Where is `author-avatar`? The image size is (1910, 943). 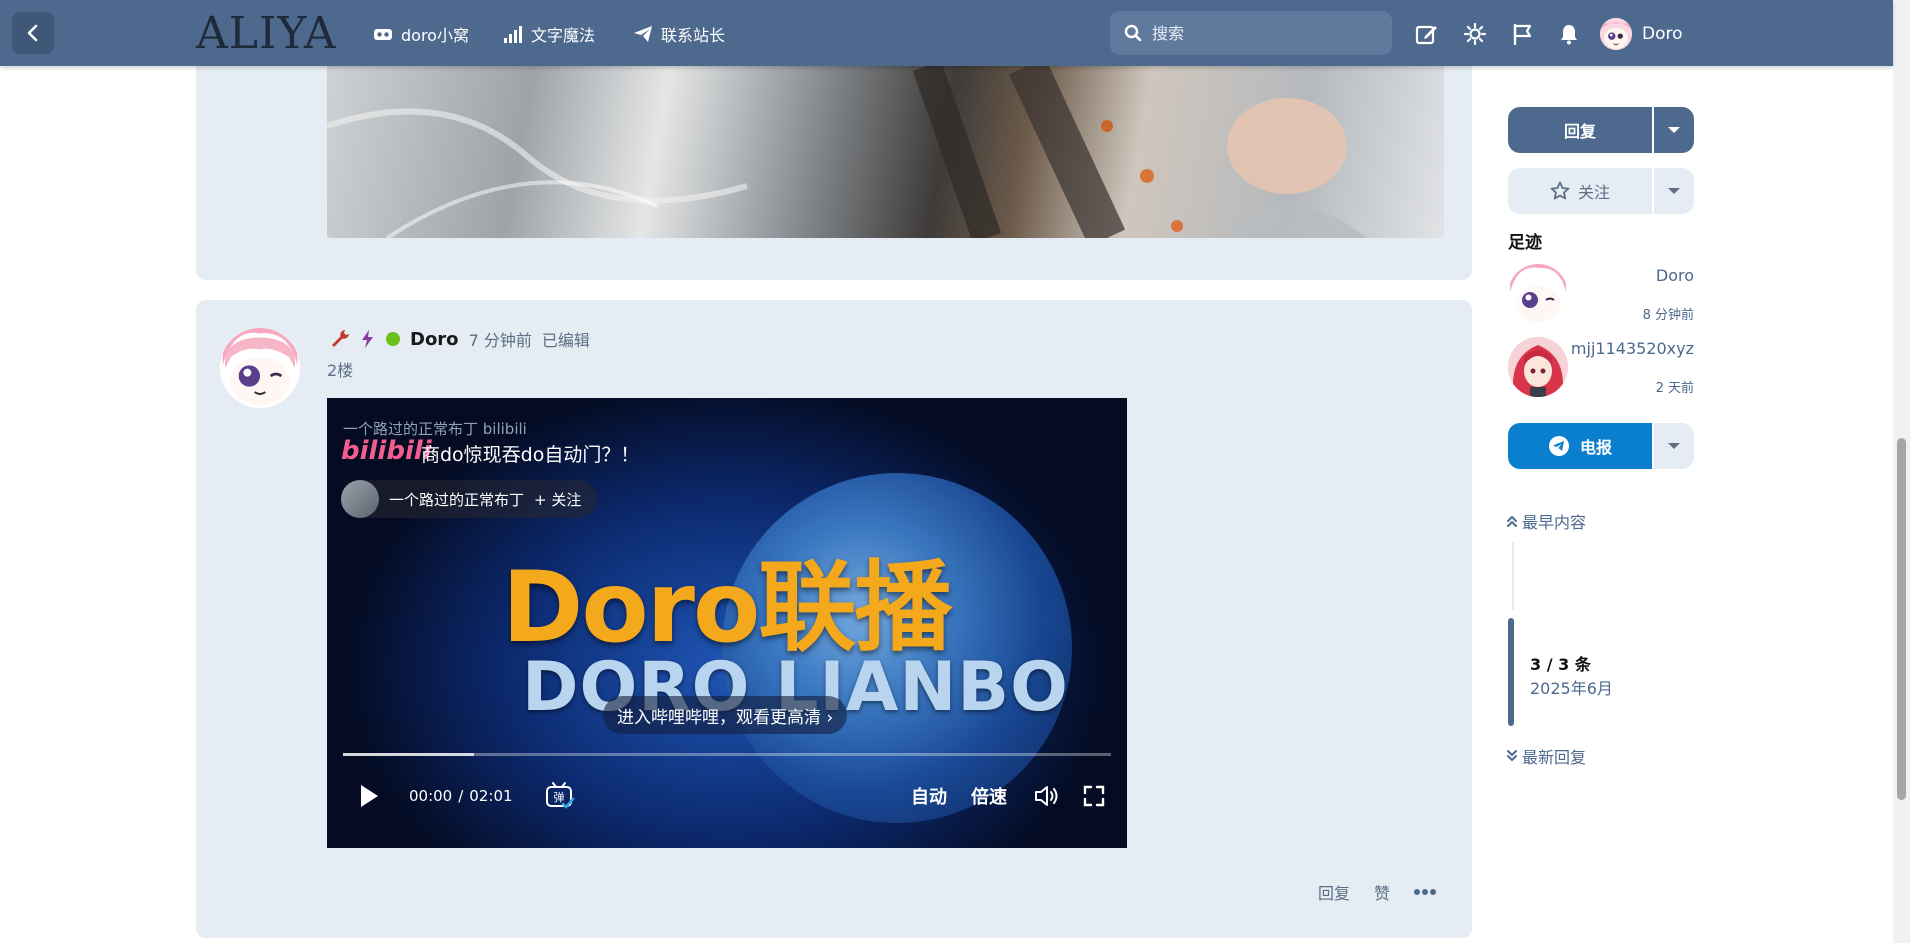
author-avatar is located at coordinates (260, 368).